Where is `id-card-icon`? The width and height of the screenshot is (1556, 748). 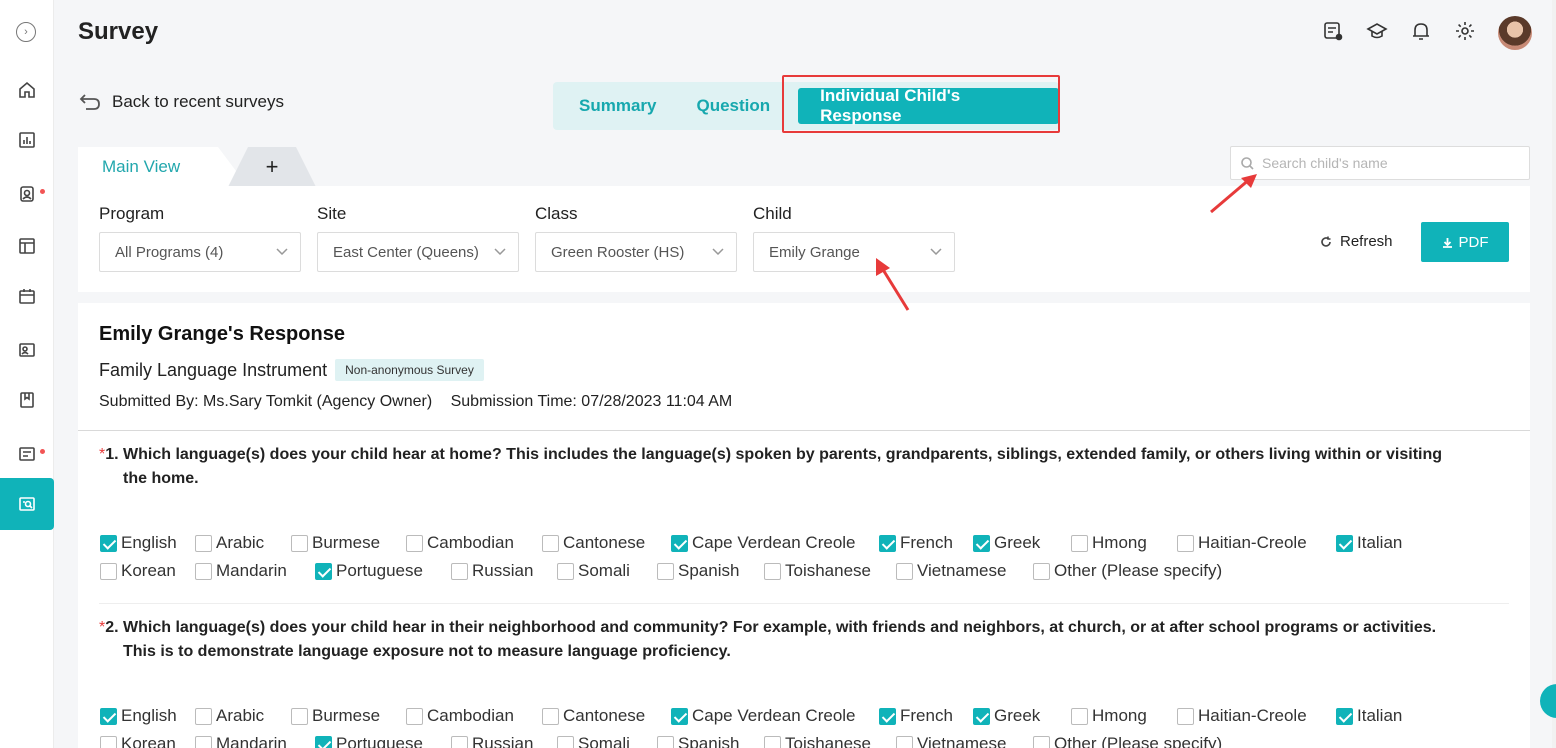
id-card-icon is located at coordinates (27, 350).